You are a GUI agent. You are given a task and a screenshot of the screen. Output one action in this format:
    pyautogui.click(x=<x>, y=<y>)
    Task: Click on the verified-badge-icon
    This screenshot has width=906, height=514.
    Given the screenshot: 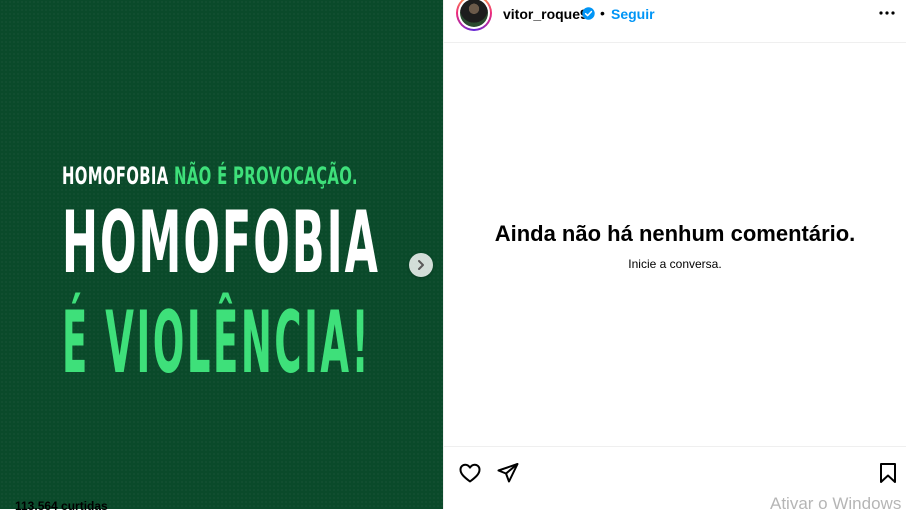 What is the action you would take?
    pyautogui.click(x=588, y=13)
    